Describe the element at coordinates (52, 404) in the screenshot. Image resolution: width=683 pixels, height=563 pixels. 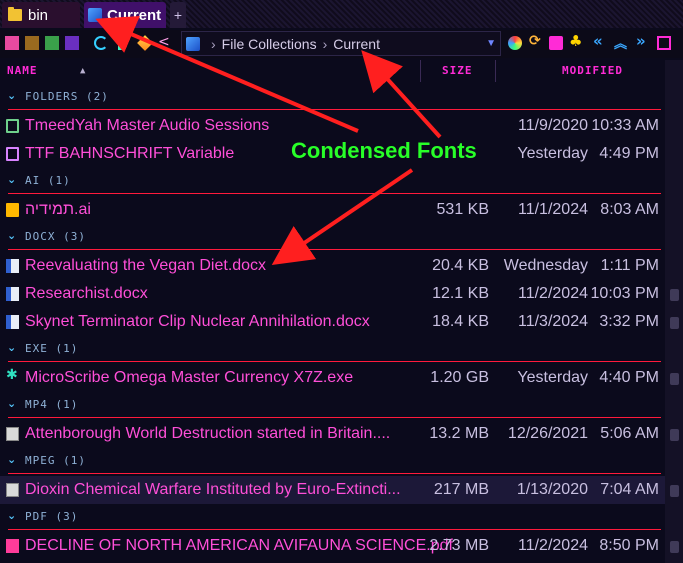
I see `group-label: MP4 (1)` at that location.